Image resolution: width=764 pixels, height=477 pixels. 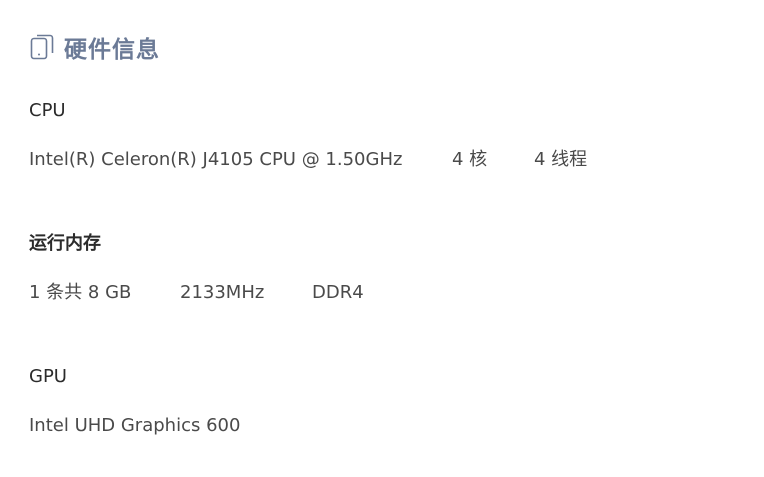 I want to click on memory-section: 运行内存 1 条共 8 GB 2133MHz DDR4, so click(x=196, y=268).